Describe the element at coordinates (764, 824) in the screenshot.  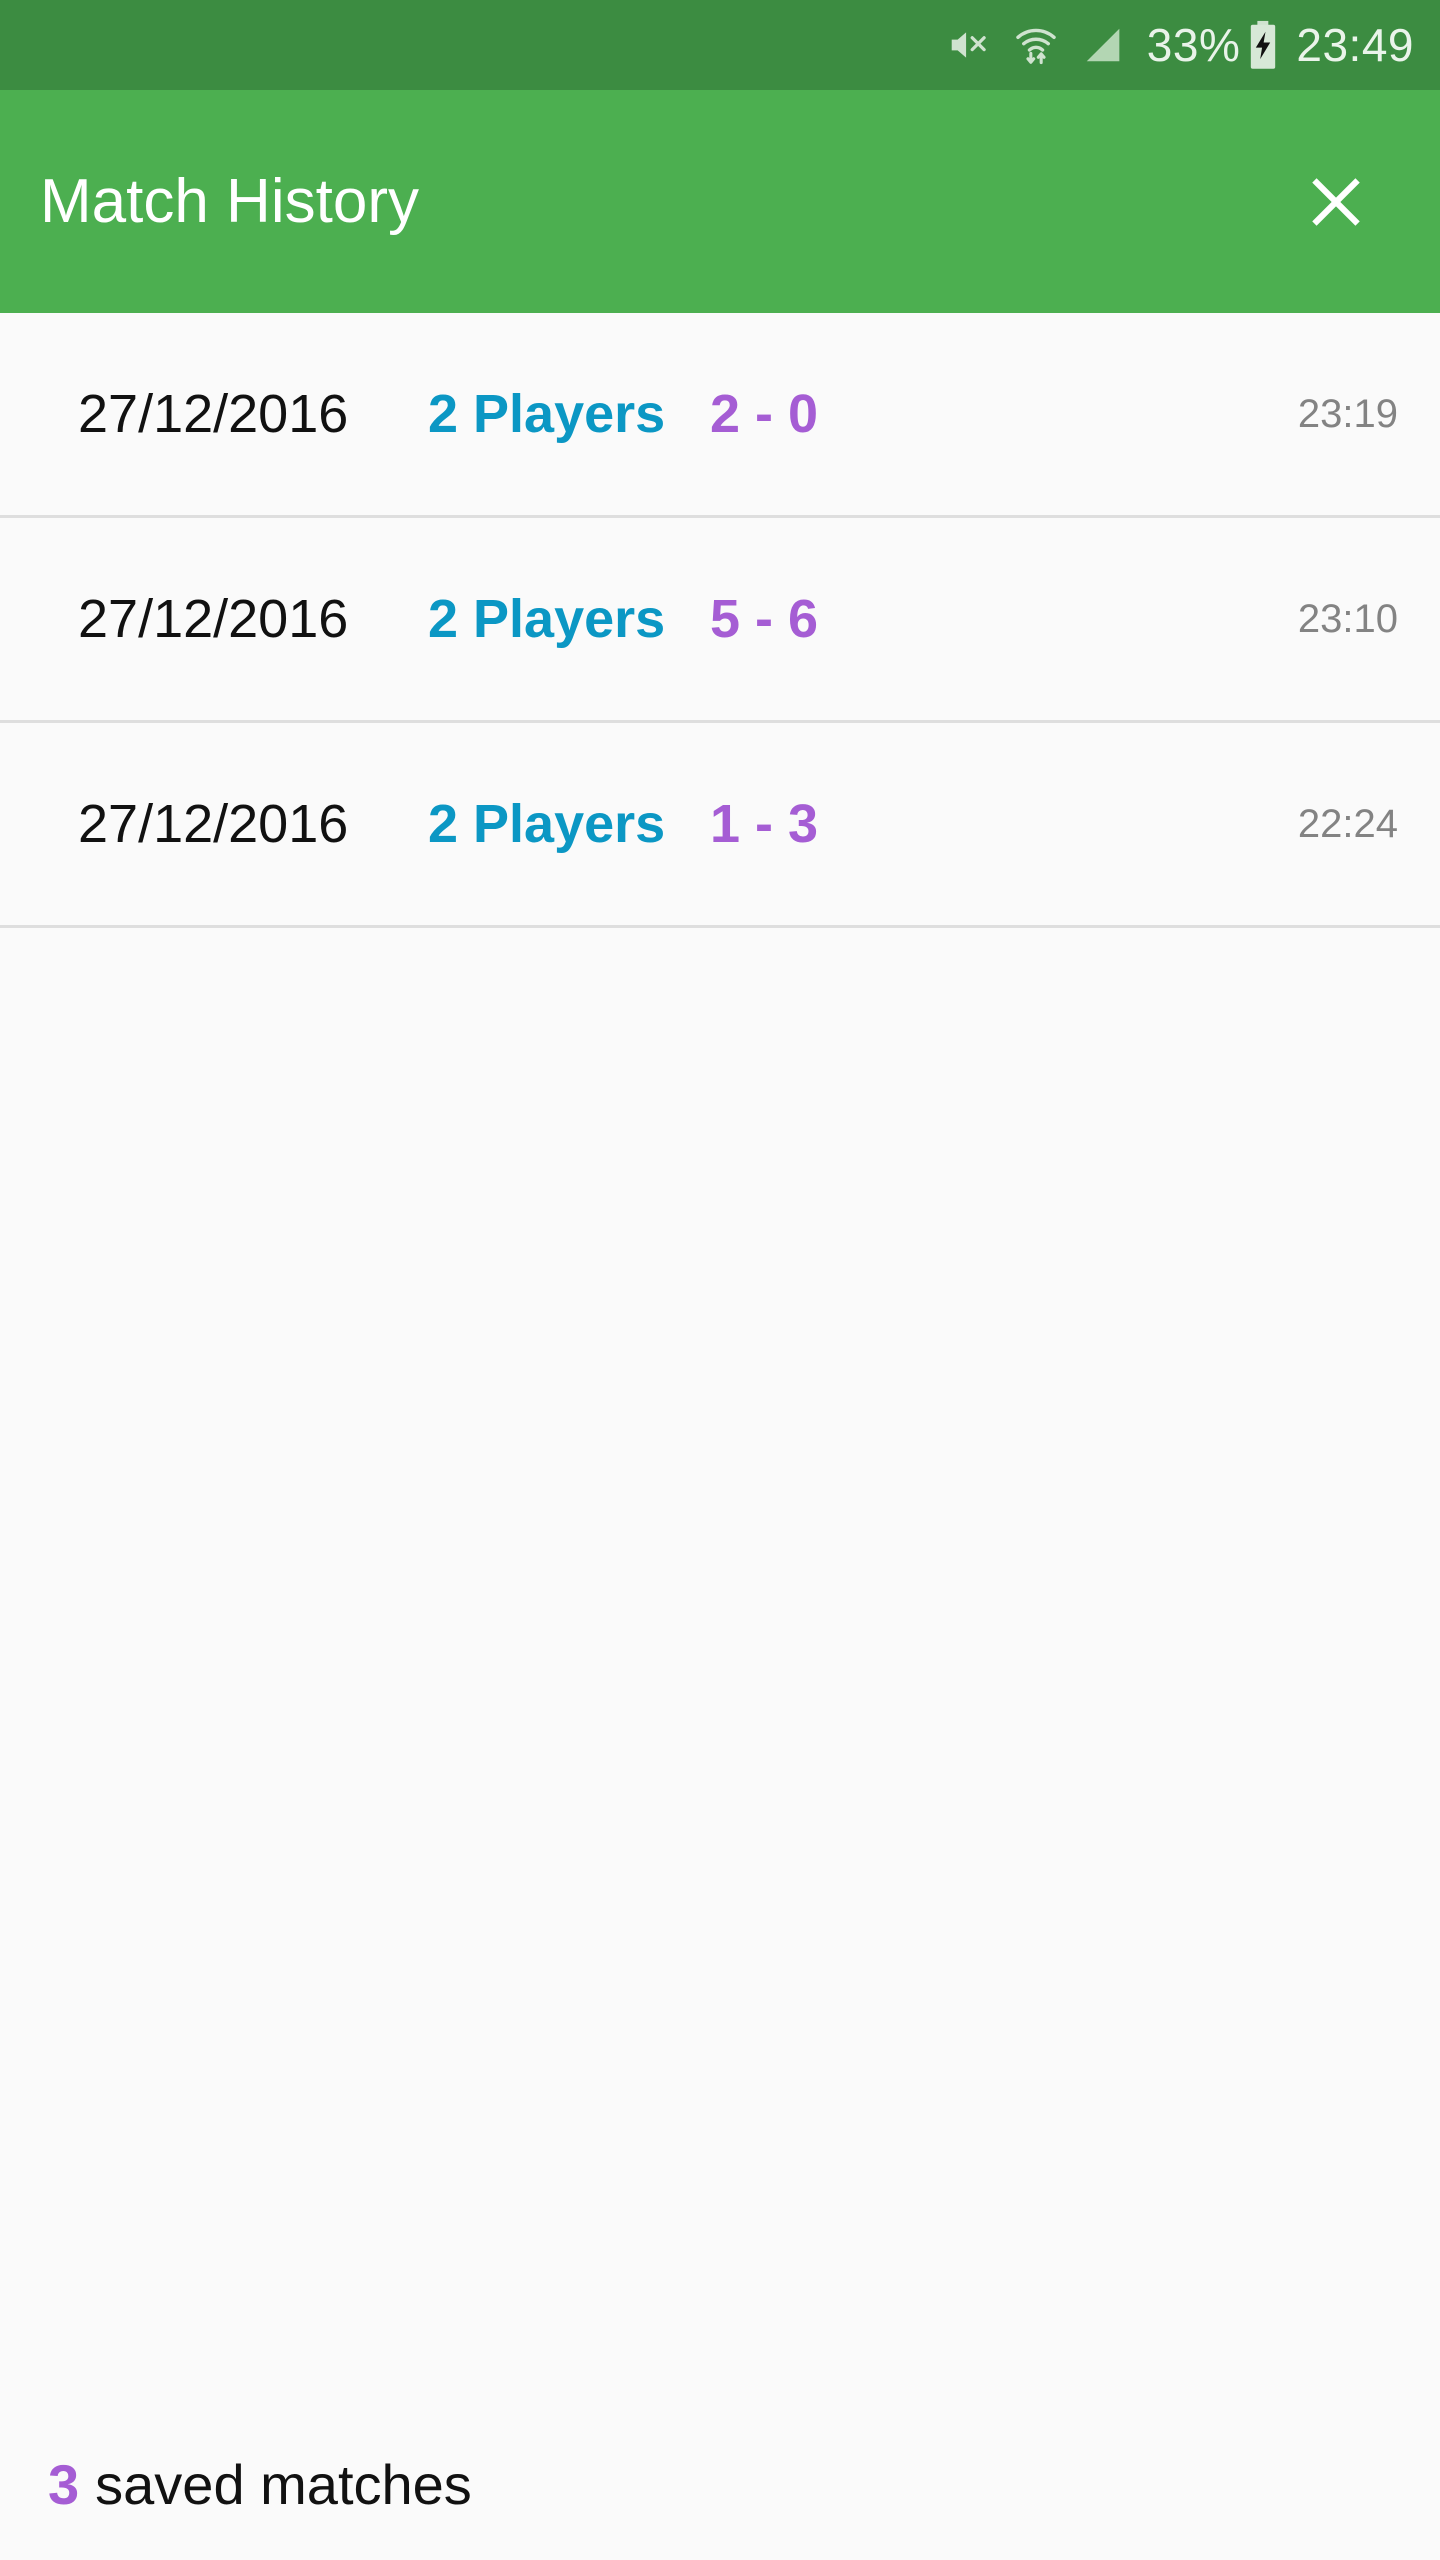
I see `match-score: 1 - 3` at that location.